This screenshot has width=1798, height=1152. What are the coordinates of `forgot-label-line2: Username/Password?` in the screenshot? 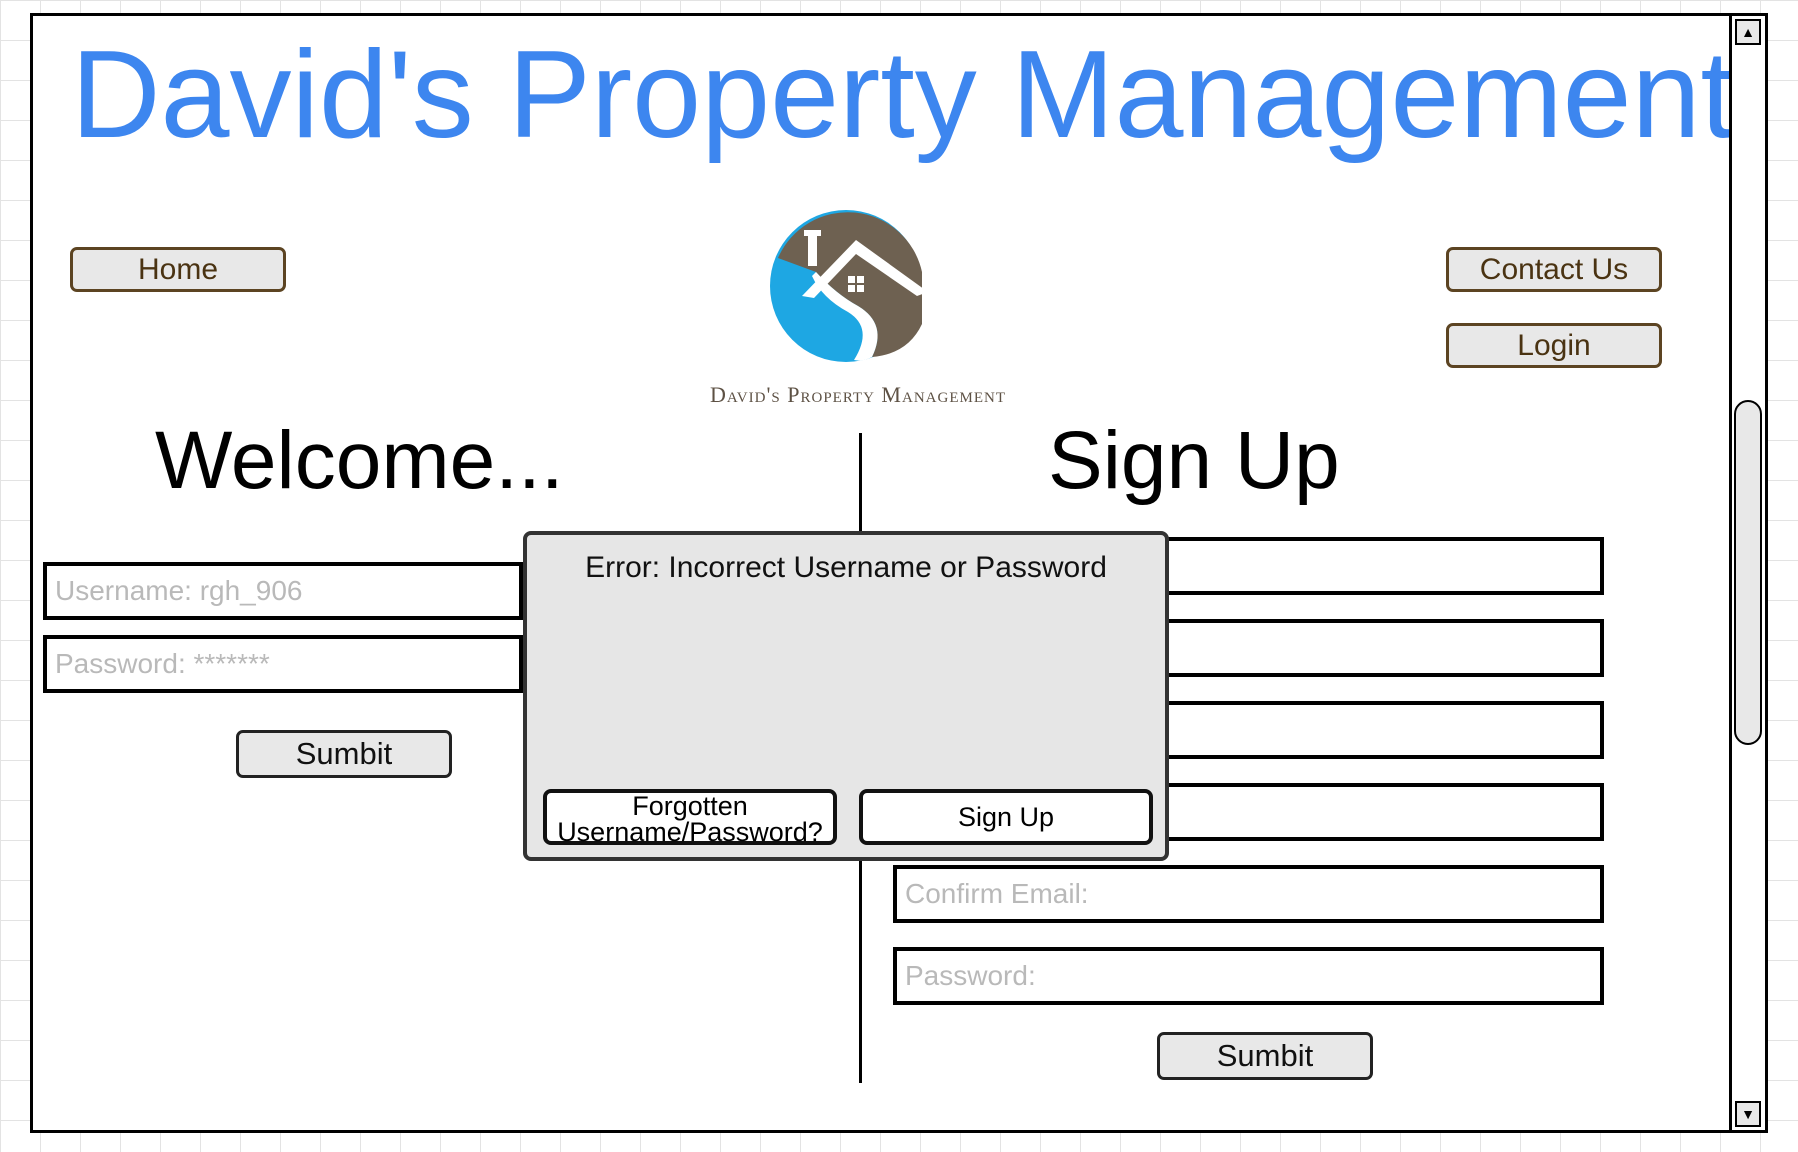 It's located at (690, 832).